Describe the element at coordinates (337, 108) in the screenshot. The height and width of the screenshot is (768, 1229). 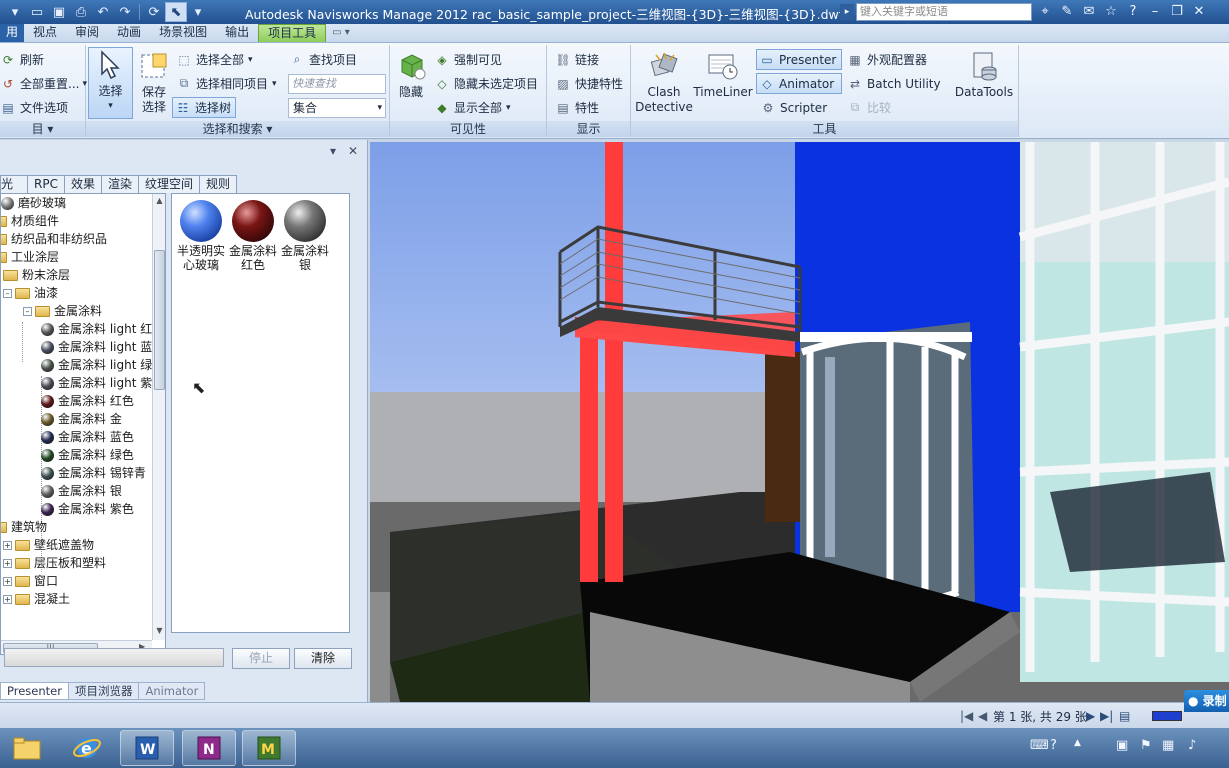
I see `sets-dropdown: 集合 ▾` at that location.